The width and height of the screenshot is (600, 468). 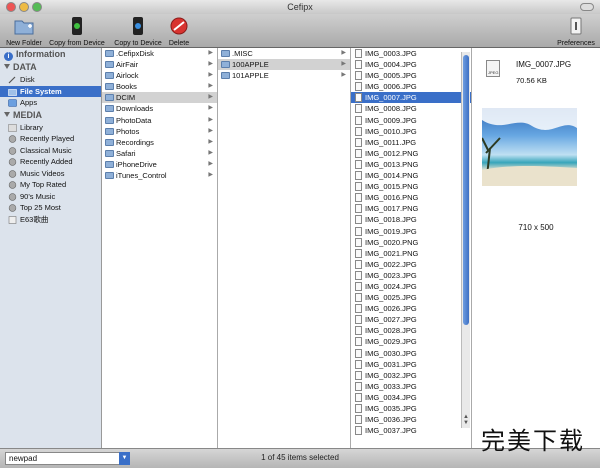 What do you see at coordinates (411, 186) in the screenshot?
I see `file-row: IMG_0015.PNG` at bounding box center [411, 186].